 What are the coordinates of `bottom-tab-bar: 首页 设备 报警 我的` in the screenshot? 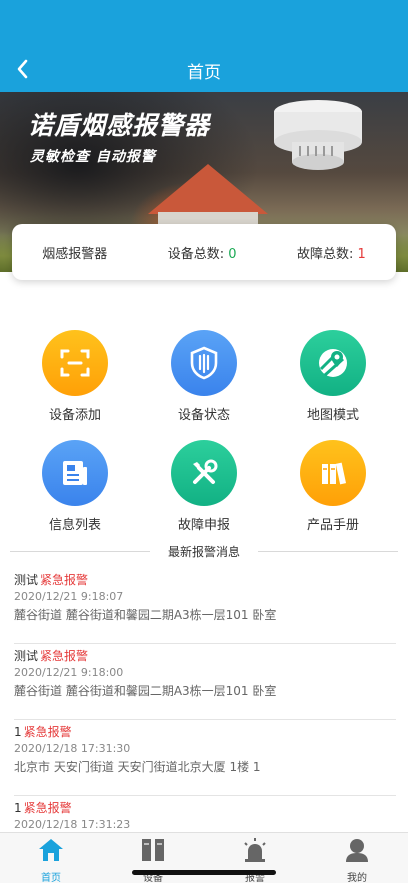 It's located at (204, 857).